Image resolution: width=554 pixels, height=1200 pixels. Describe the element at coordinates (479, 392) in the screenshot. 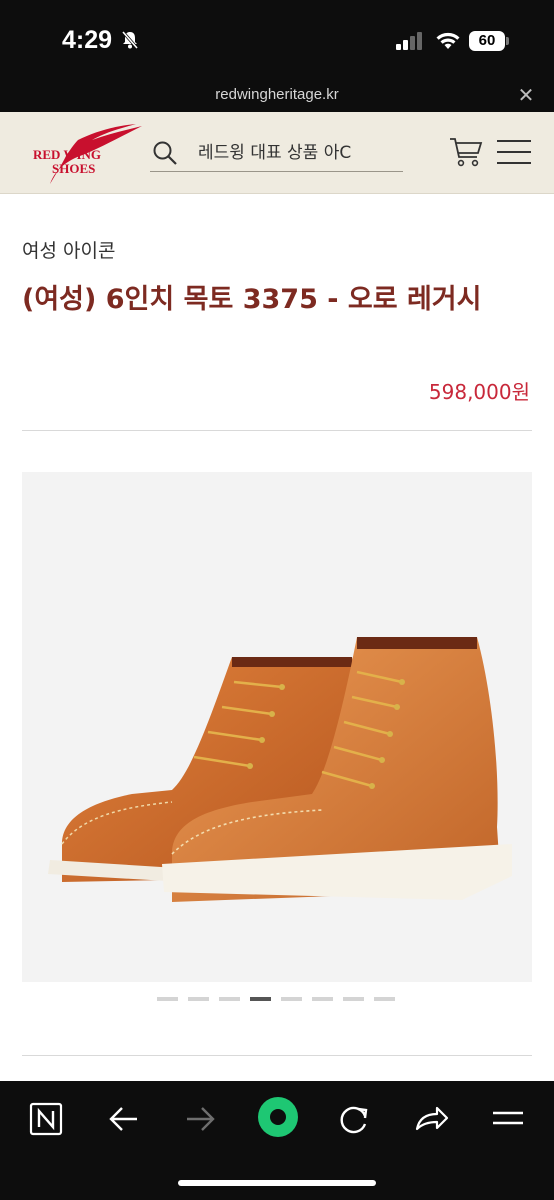

I see `product-price: 598,000원` at that location.